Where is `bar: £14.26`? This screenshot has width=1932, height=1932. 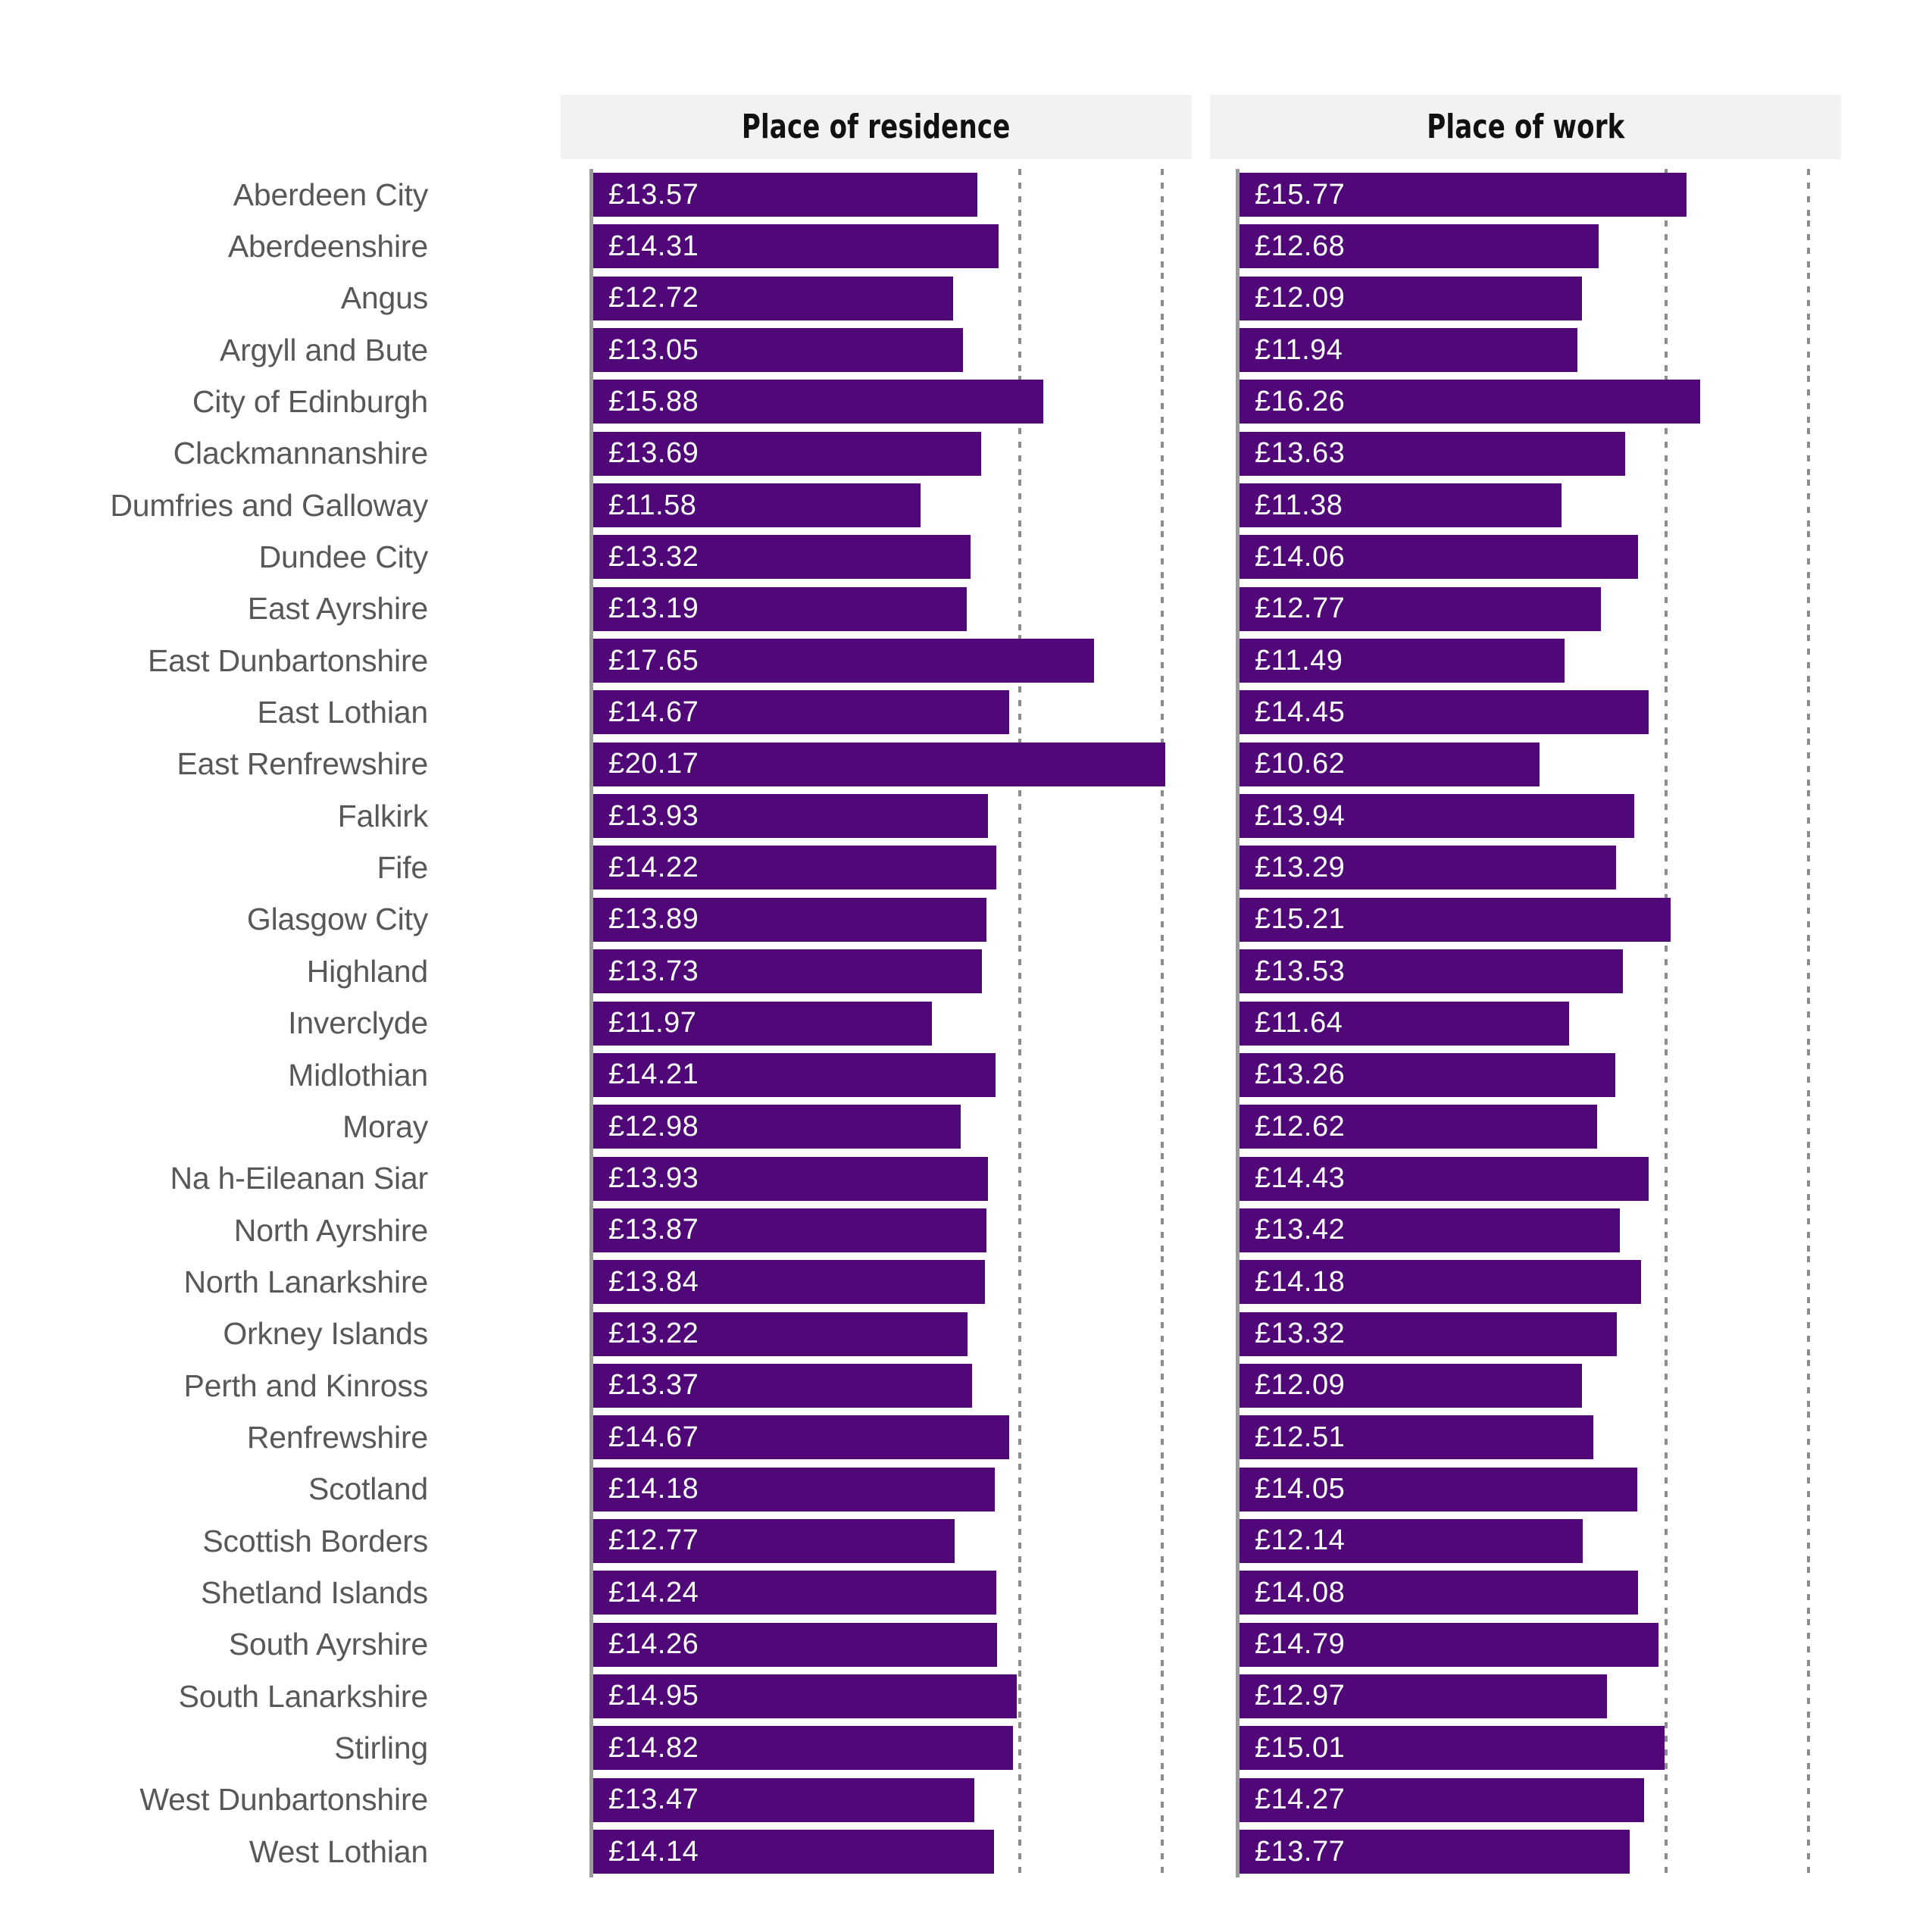
bar: £14.26 is located at coordinates (795, 1644).